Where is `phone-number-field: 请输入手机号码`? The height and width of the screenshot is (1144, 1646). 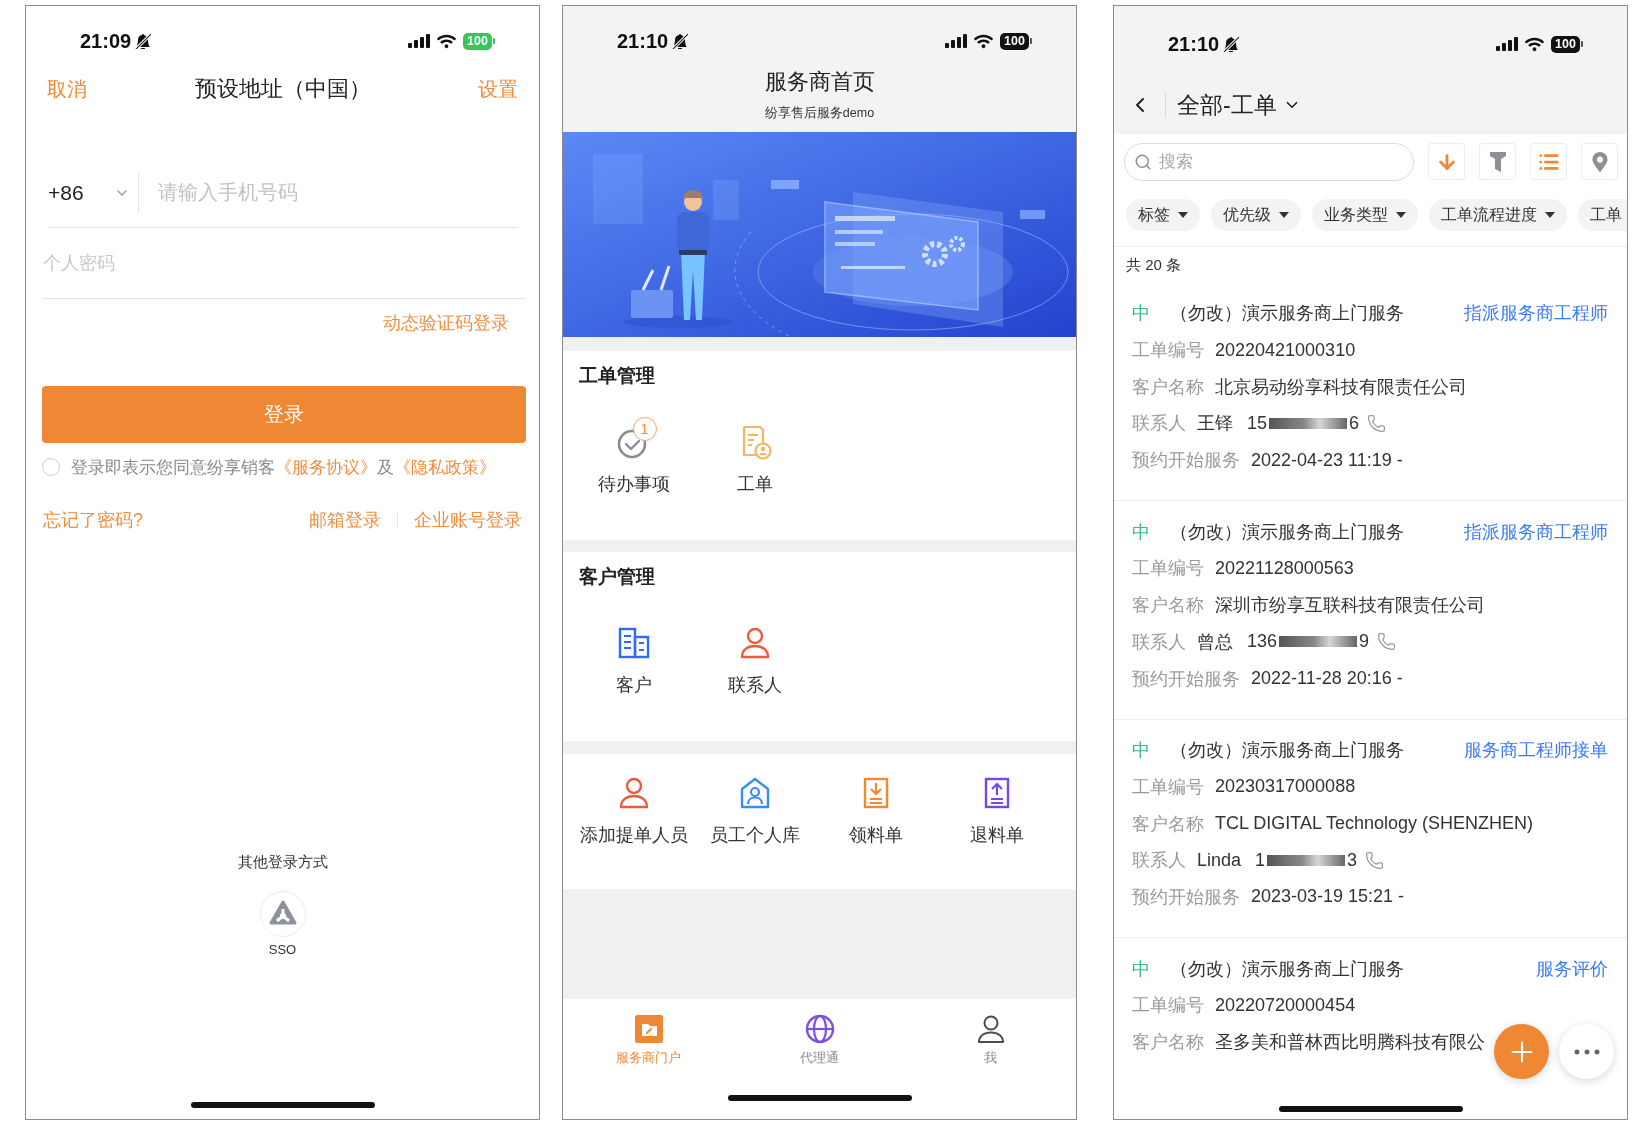 phone-number-field: 请输入手机号码 is located at coordinates (338, 192).